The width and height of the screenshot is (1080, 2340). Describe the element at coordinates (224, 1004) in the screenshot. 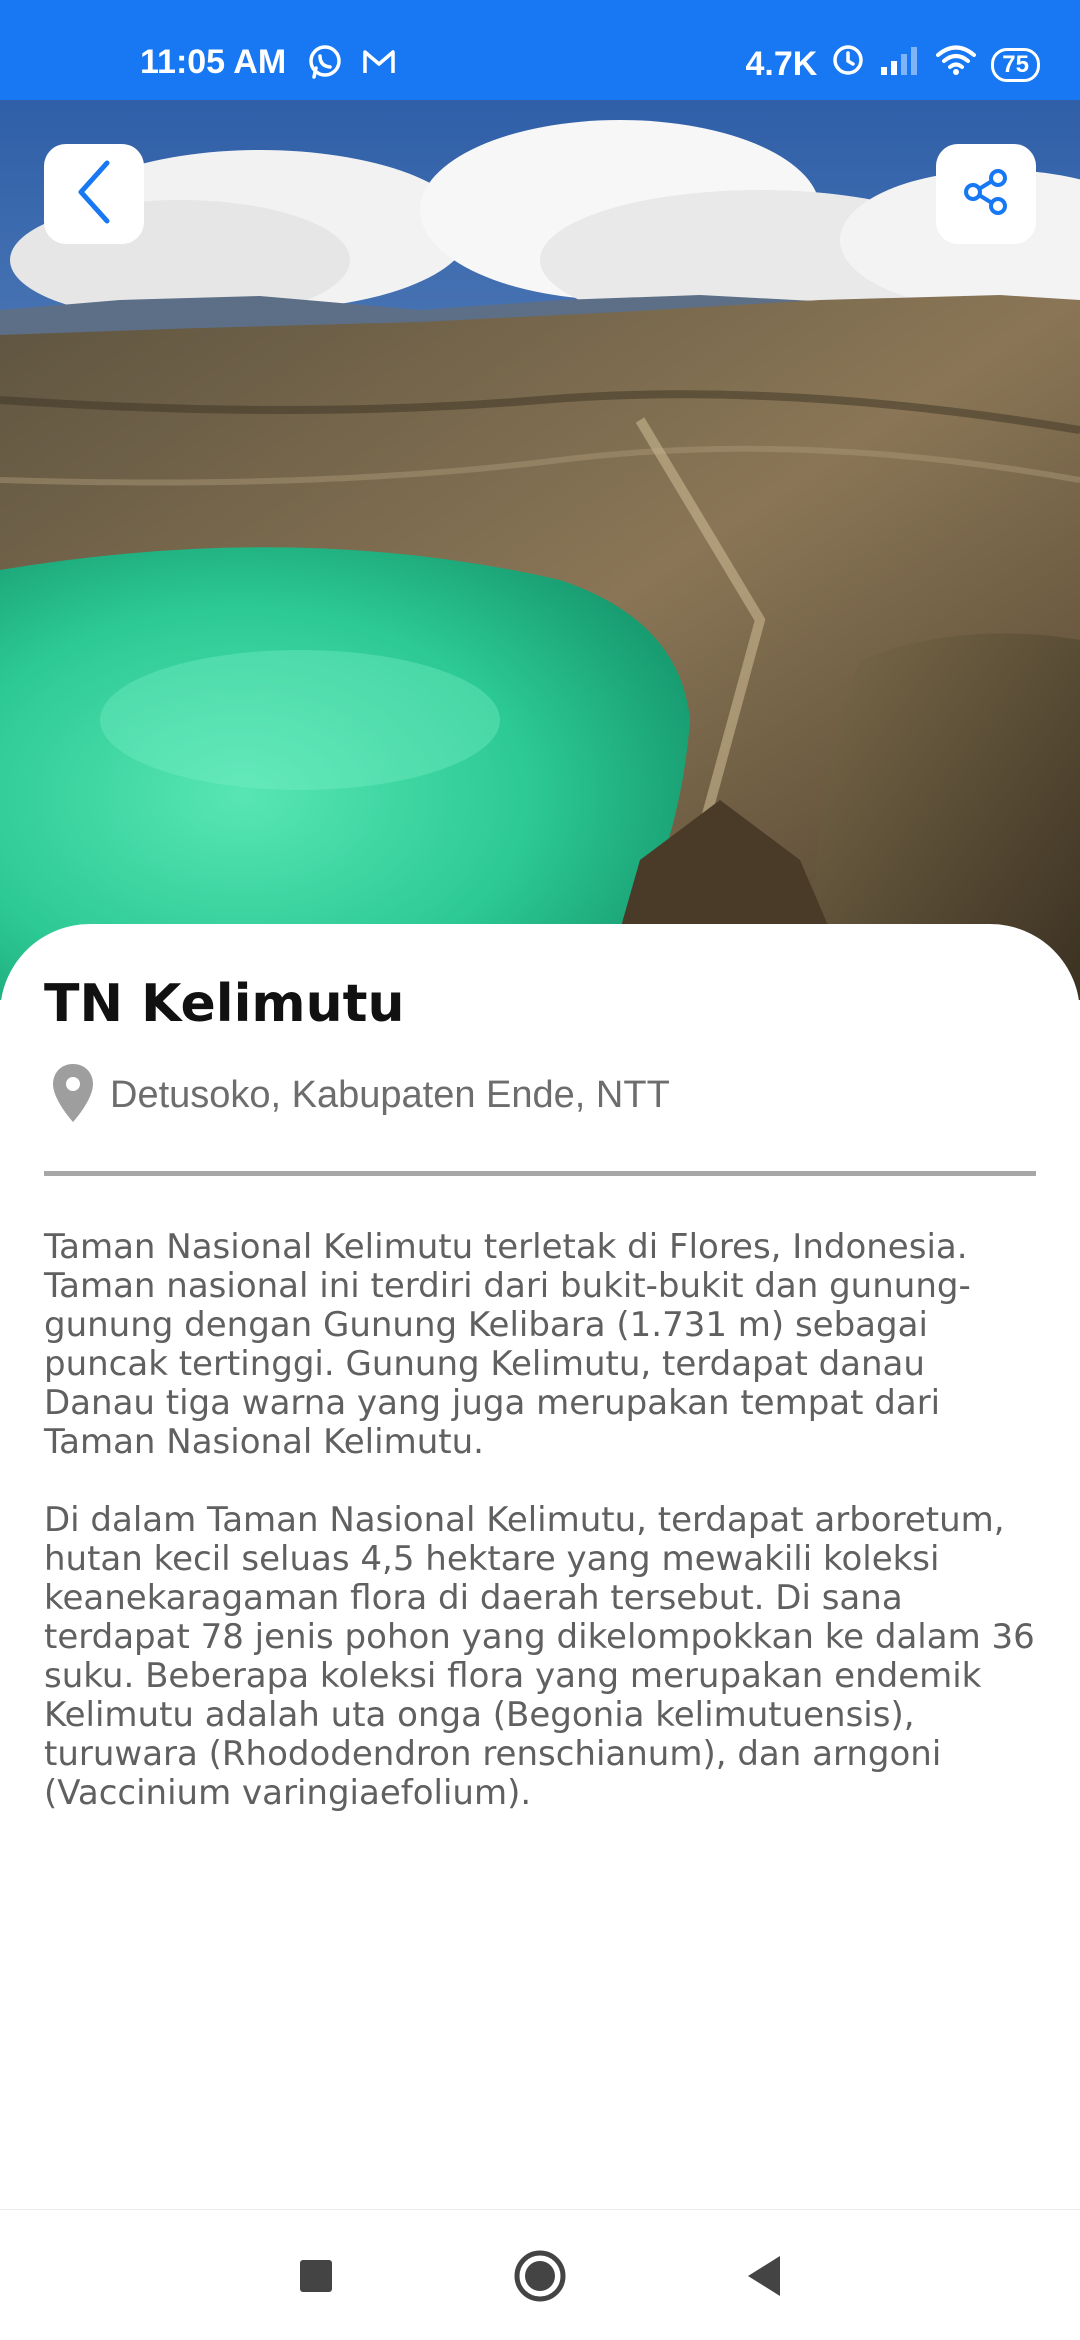

I see `place-title: TN Kelimutu` at that location.